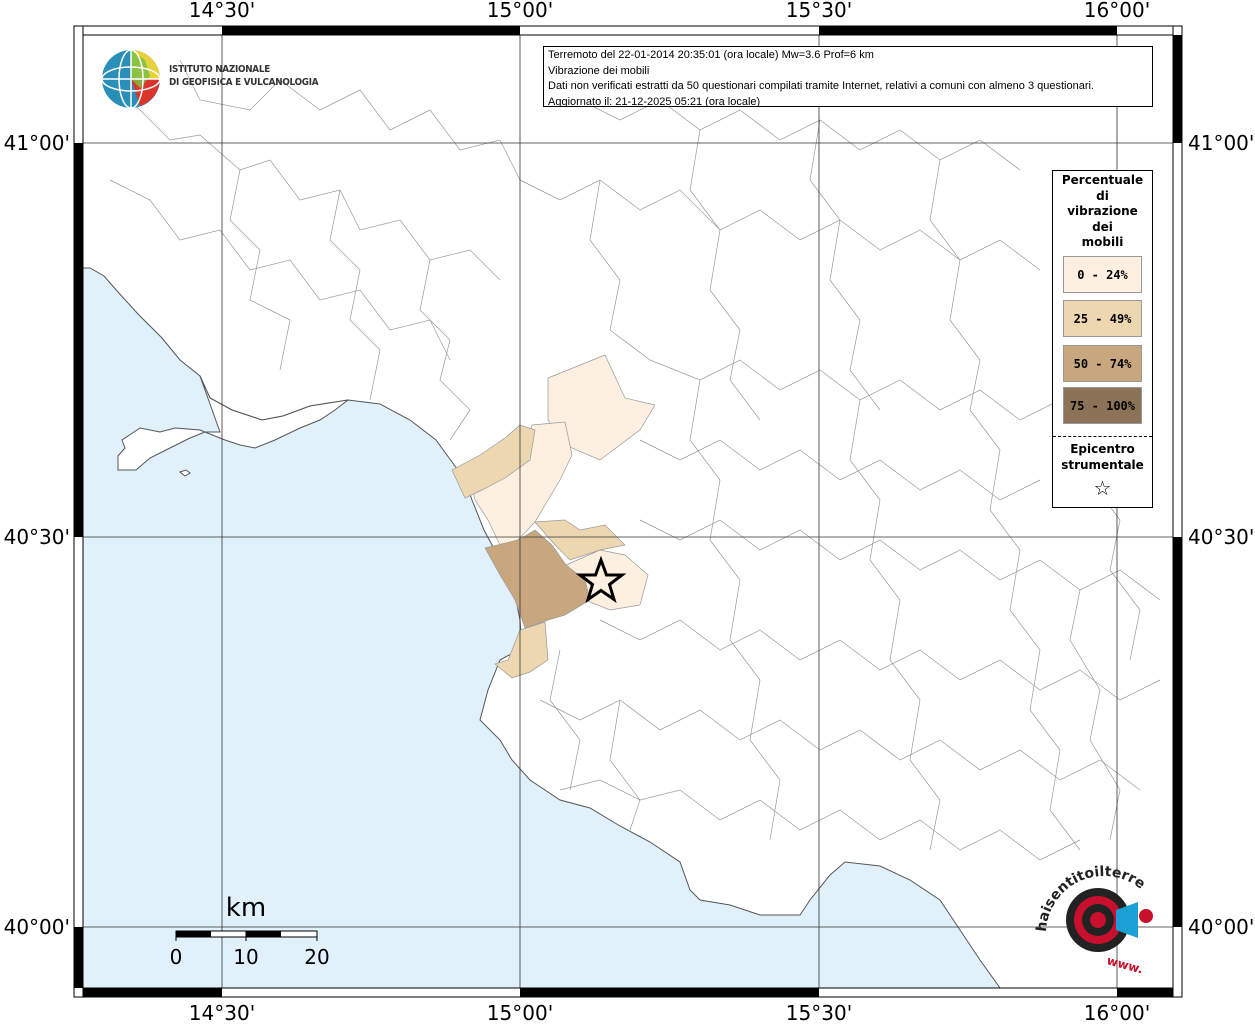 The height and width of the screenshot is (1024, 1255). Describe the element at coordinates (1221, 143) in the screenshot. I see `lat-label-right: 41°00'` at that location.